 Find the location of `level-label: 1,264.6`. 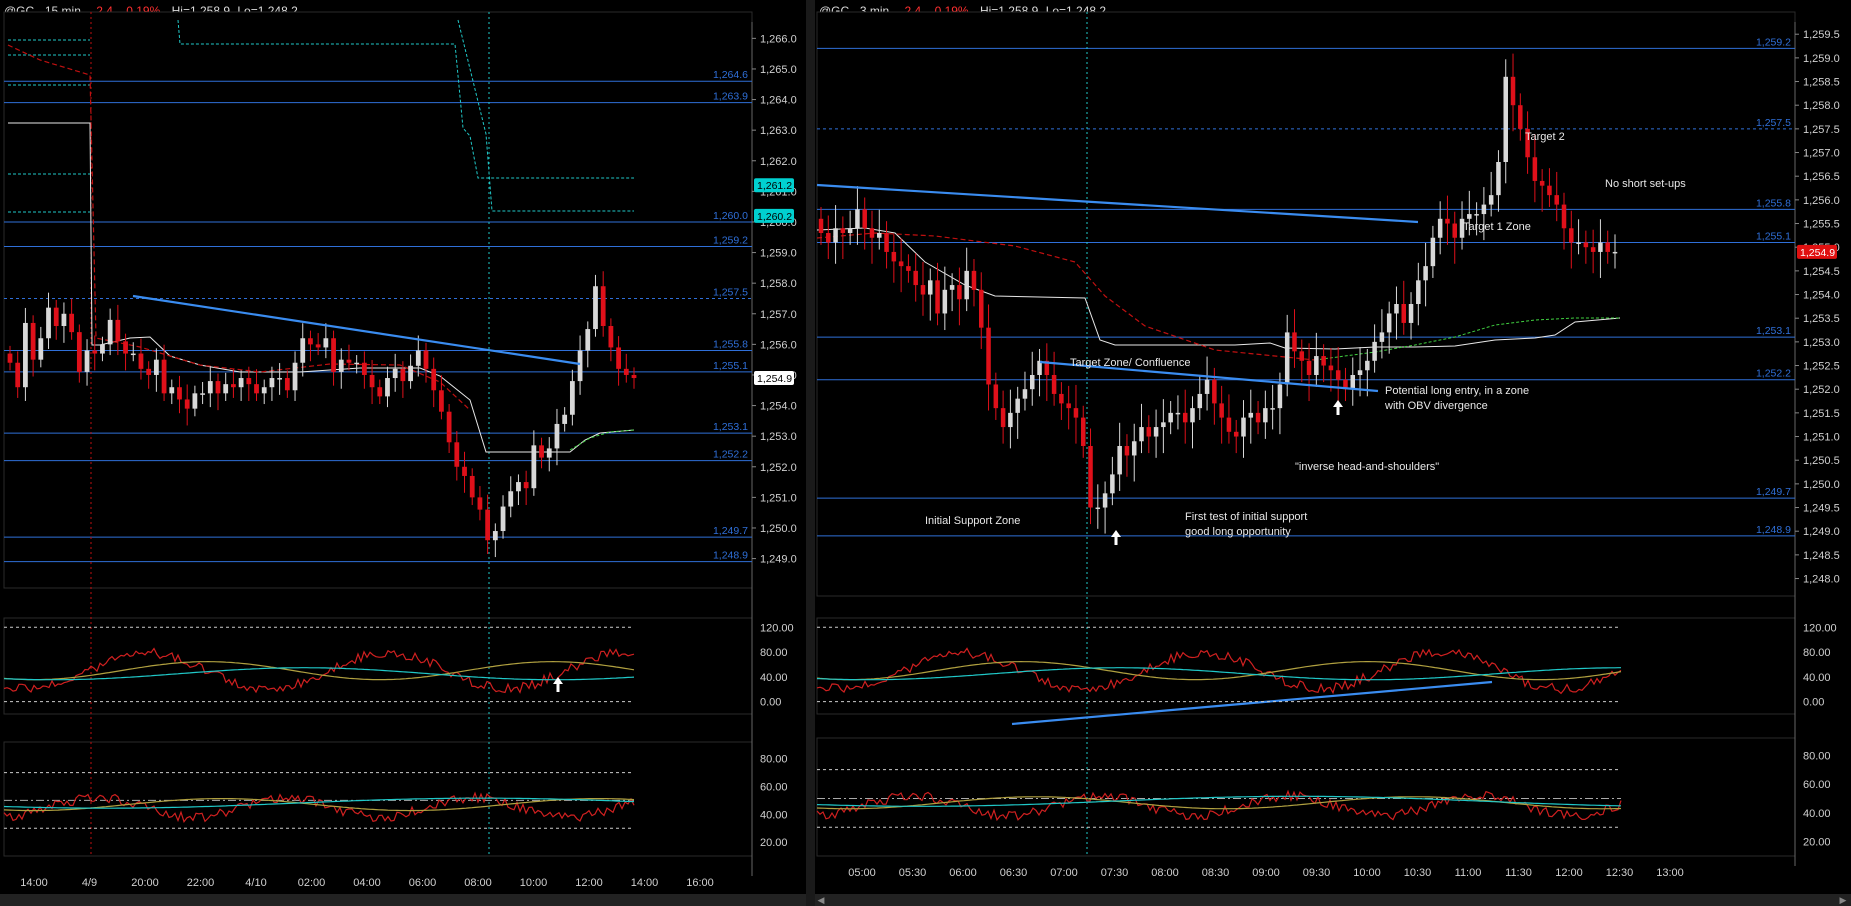

level-label: 1,264.6 is located at coordinates (730, 75).